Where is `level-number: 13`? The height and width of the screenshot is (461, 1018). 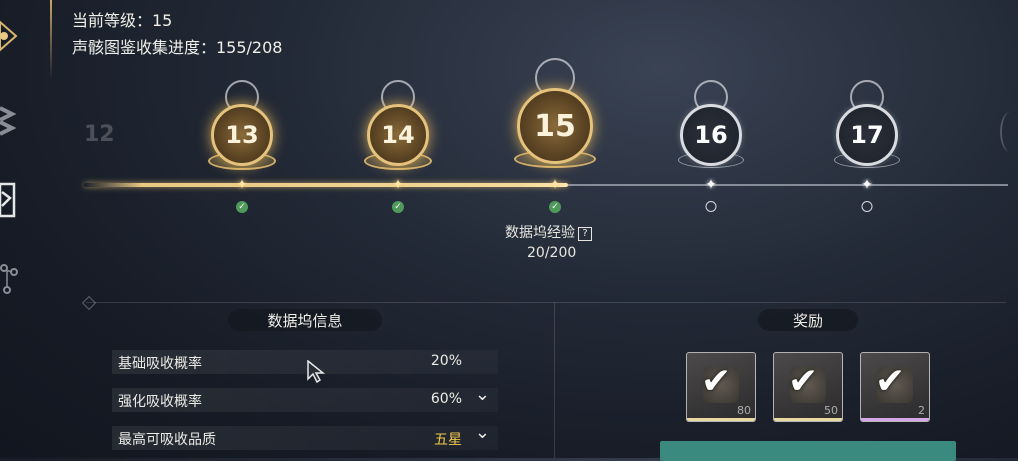
level-number: 13 is located at coordinates (242, 135).